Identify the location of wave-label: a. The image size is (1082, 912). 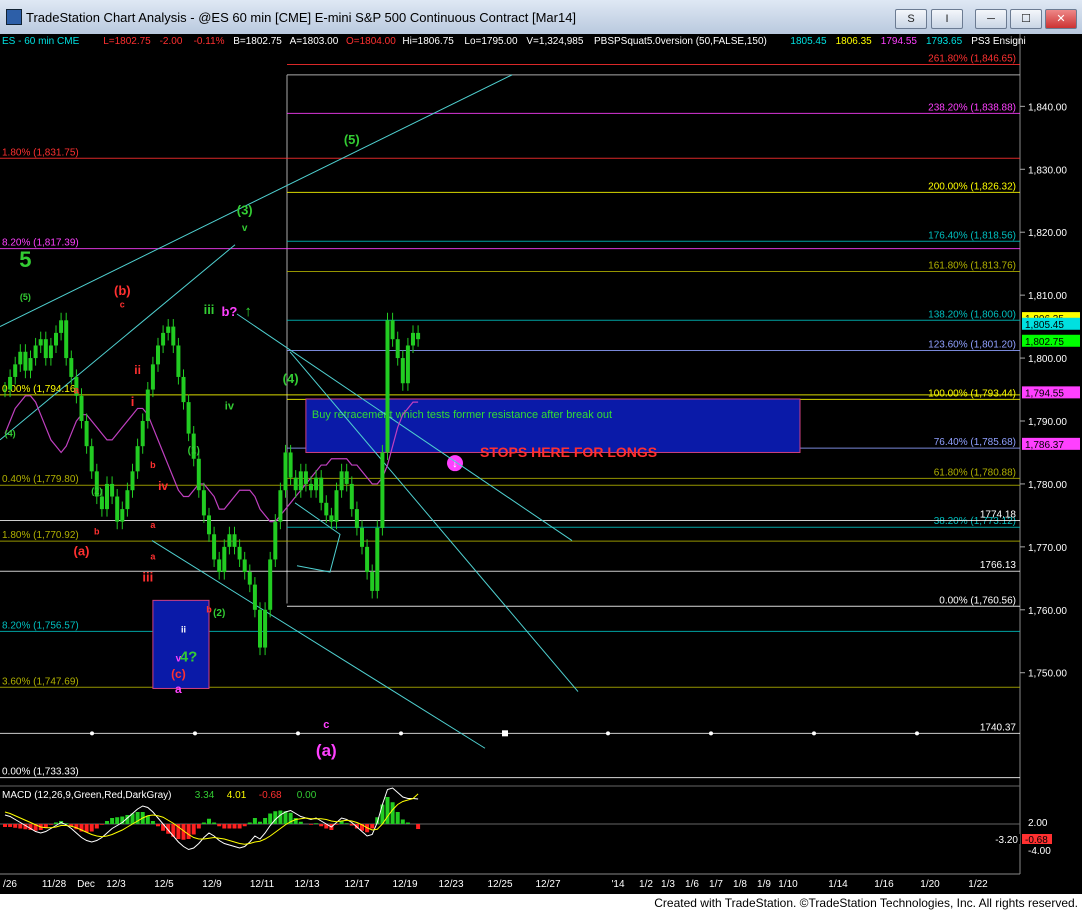
(77, 390).